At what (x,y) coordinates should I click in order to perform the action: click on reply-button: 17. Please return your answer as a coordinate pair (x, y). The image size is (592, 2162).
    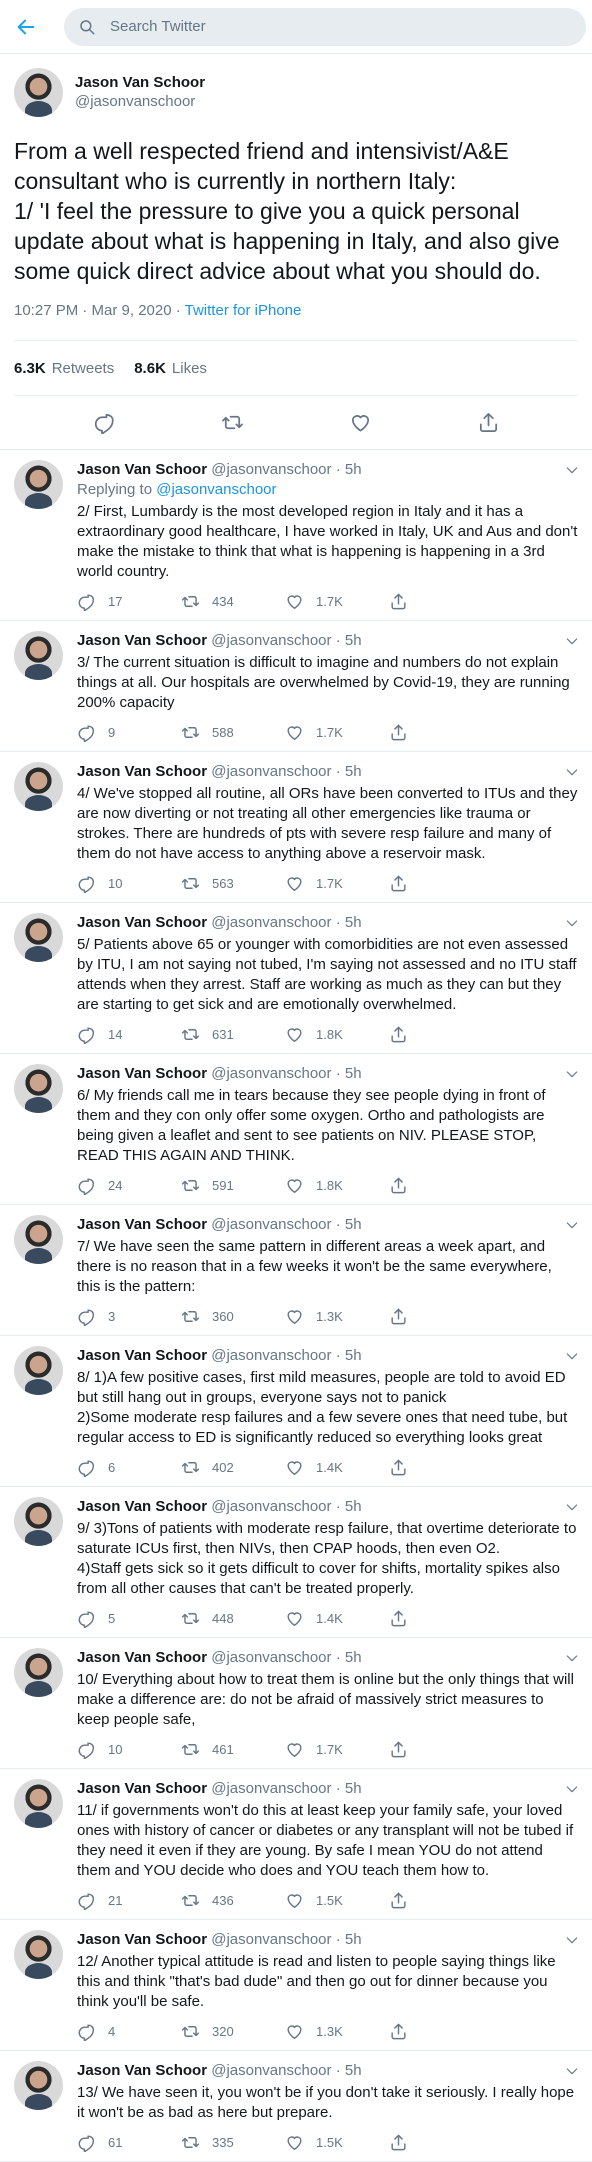
    Looking at the image, I should click on (129, 601).